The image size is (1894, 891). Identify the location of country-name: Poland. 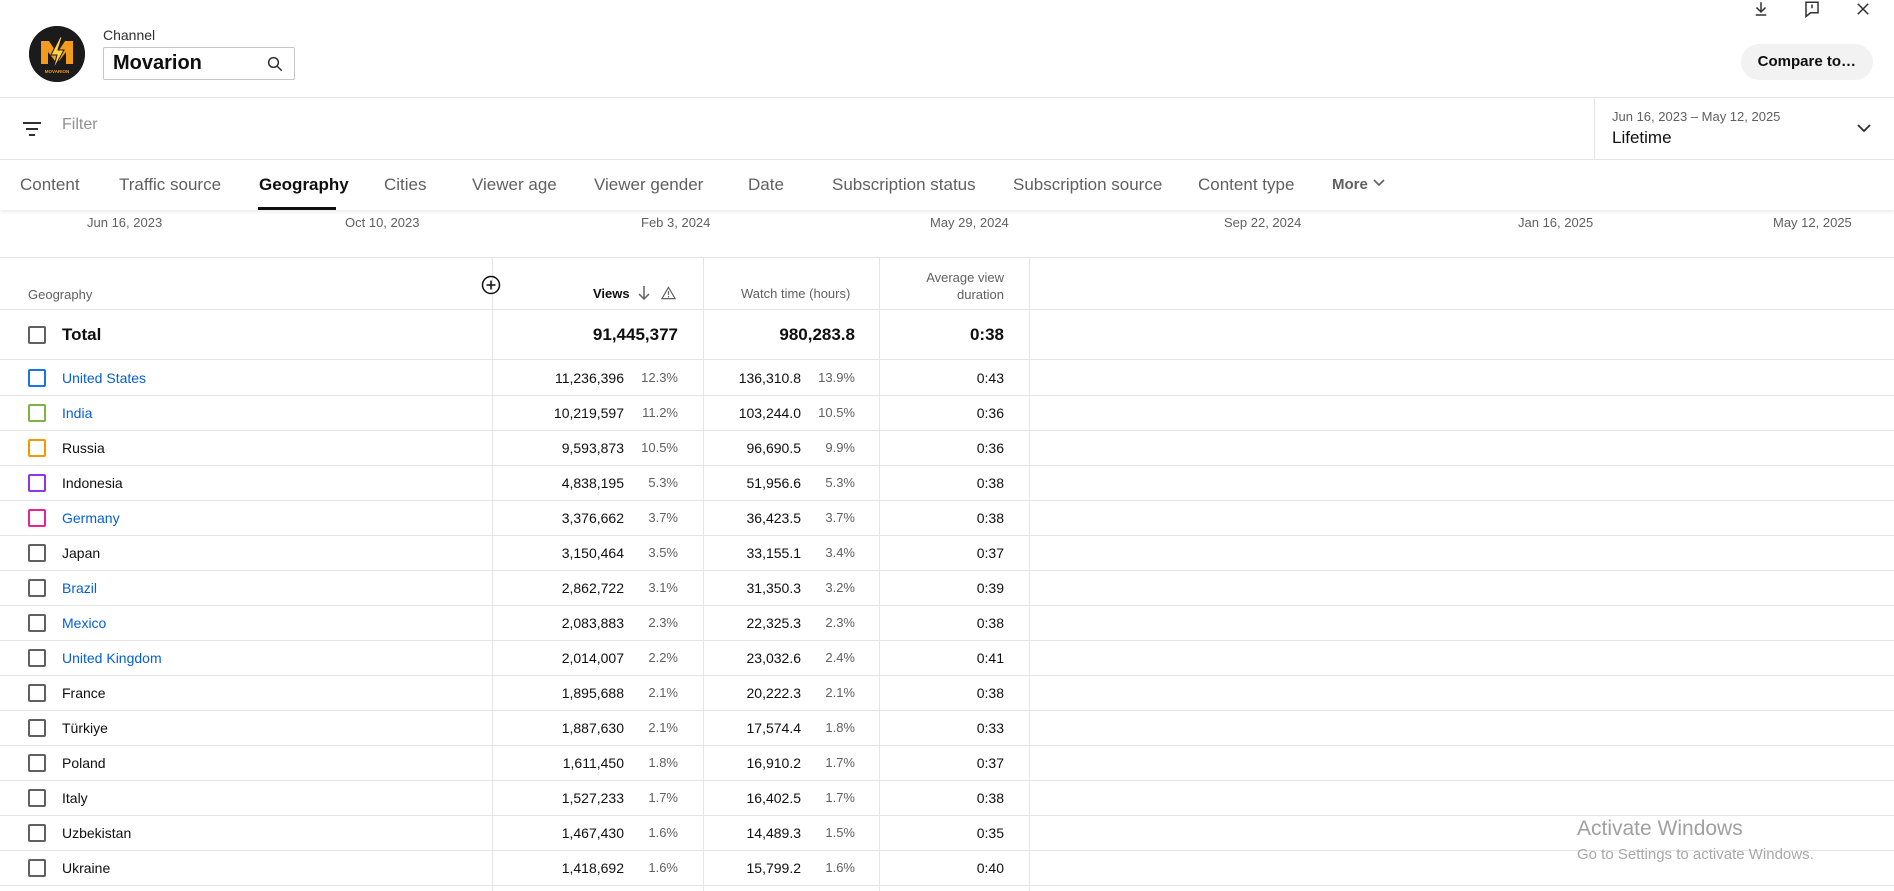
(84, 763).